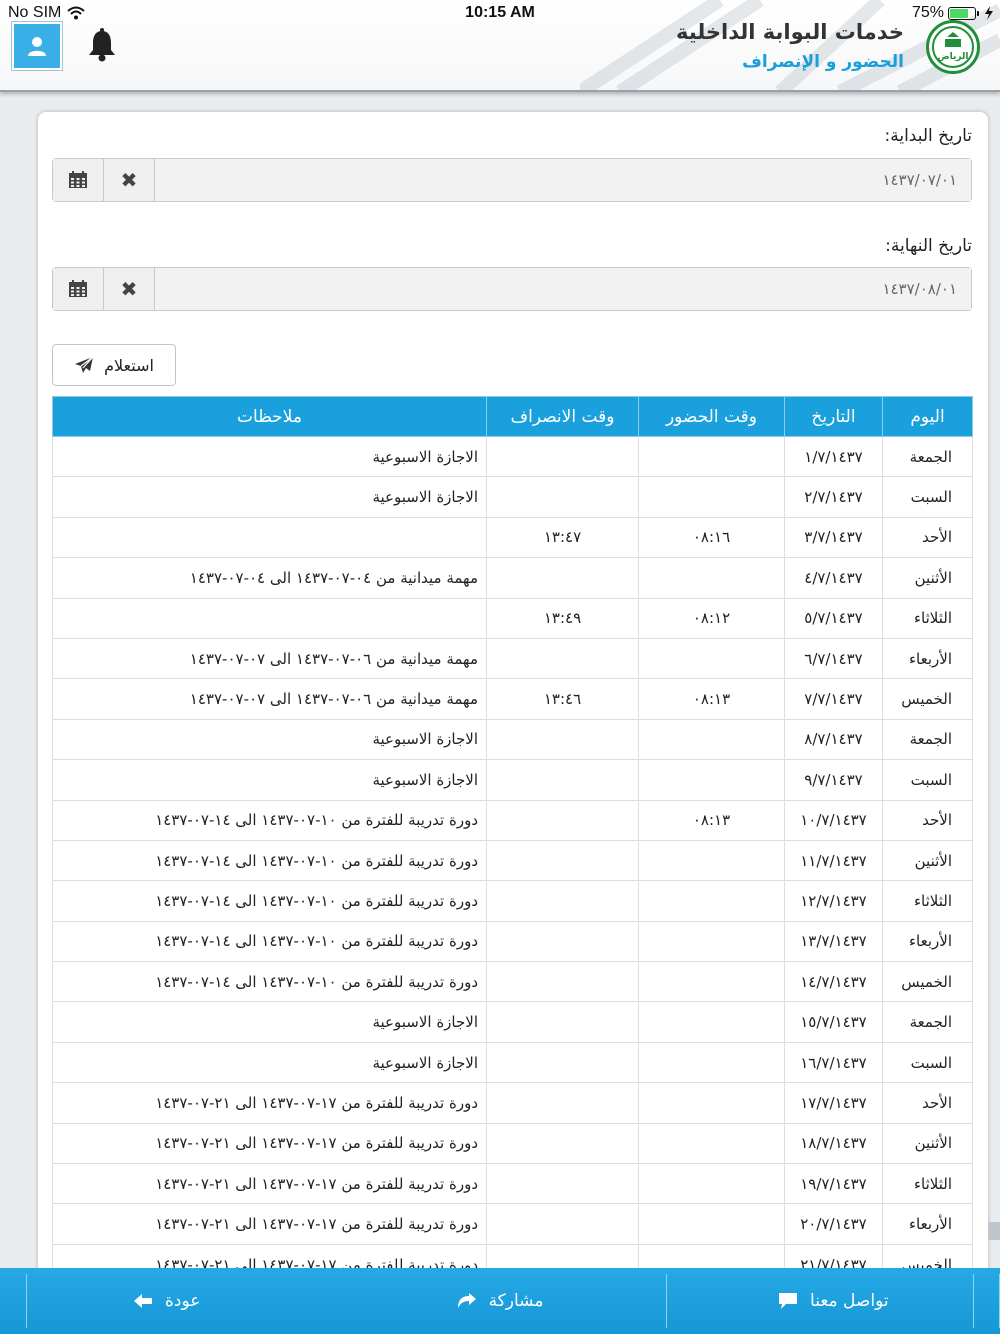 The width and height of the screenshot is (1000, 1334). What do you see at coordinates (562, 537) in the screenshot?
I see `cell-out-time: ١٣:٤٧` at bounding box center [562, 537].